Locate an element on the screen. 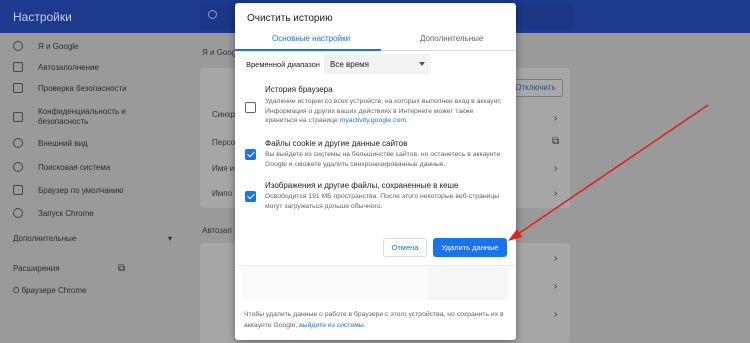 Image resolution: width=750 pixels, height=343 pixels. sidebar-advanced: Дополнительные is located at coordinates (44, 238).